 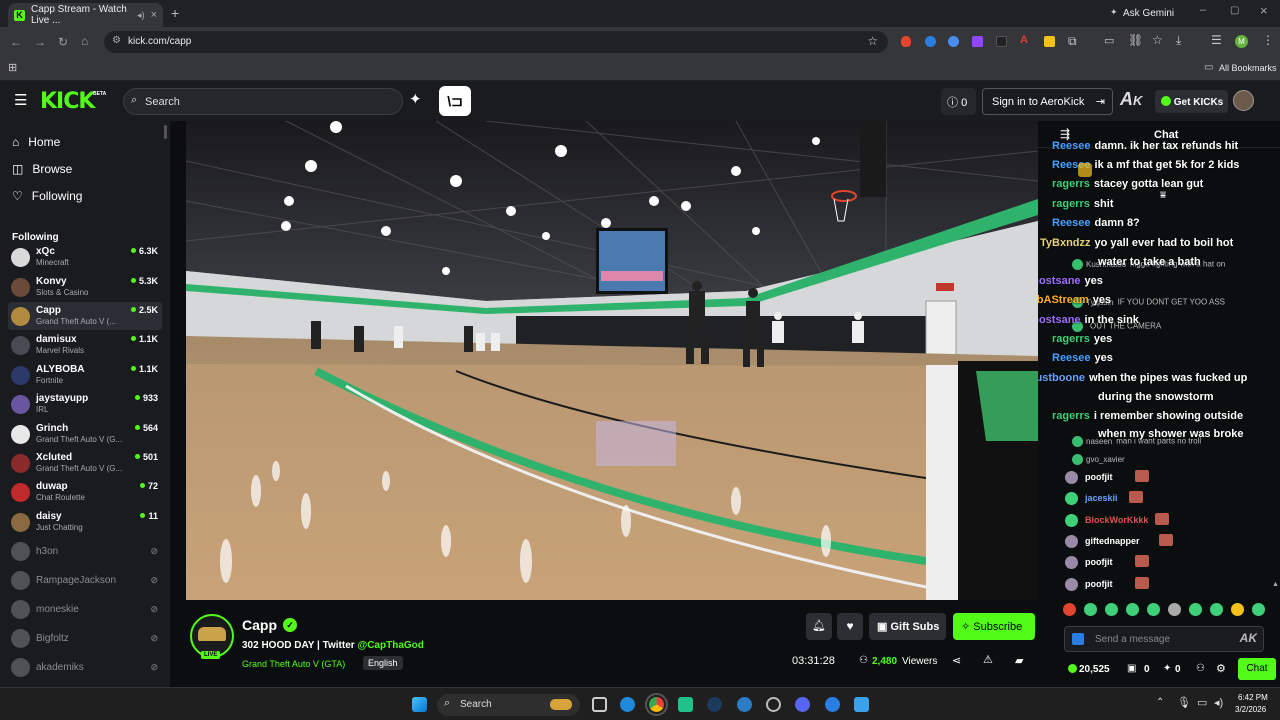 What do you see at coordinates (1250, 709) in the screenshot?
I see `clock-date: 3/2/2026` at bounding box center [1250, 709].